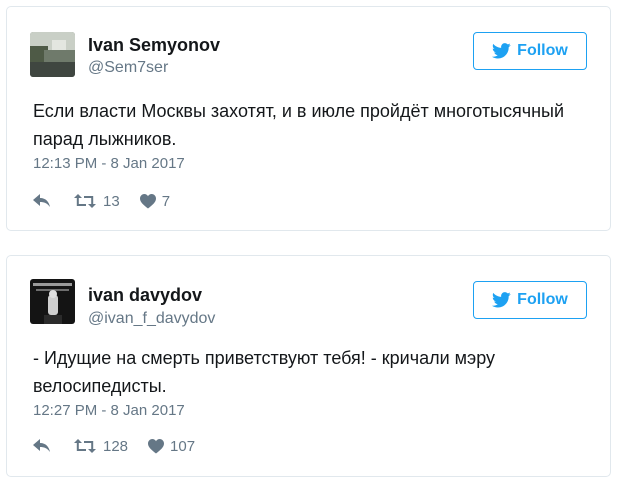 Image resolution: width=620 pixels, height=484 pixels. What do you see at coordinates (111, 201) in the screenshot?
I see `retweet-count: 13` at bounding box center [111, 201].